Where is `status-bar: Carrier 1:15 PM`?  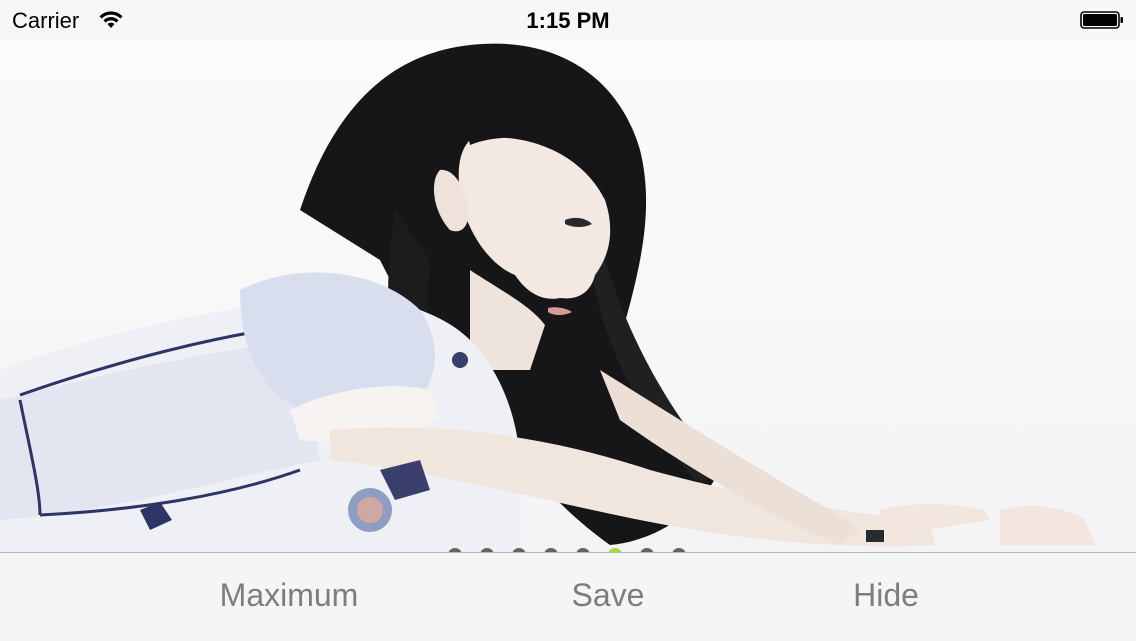
status-bar: Carrier 1:15 PM is located at coordinates (568, 20).